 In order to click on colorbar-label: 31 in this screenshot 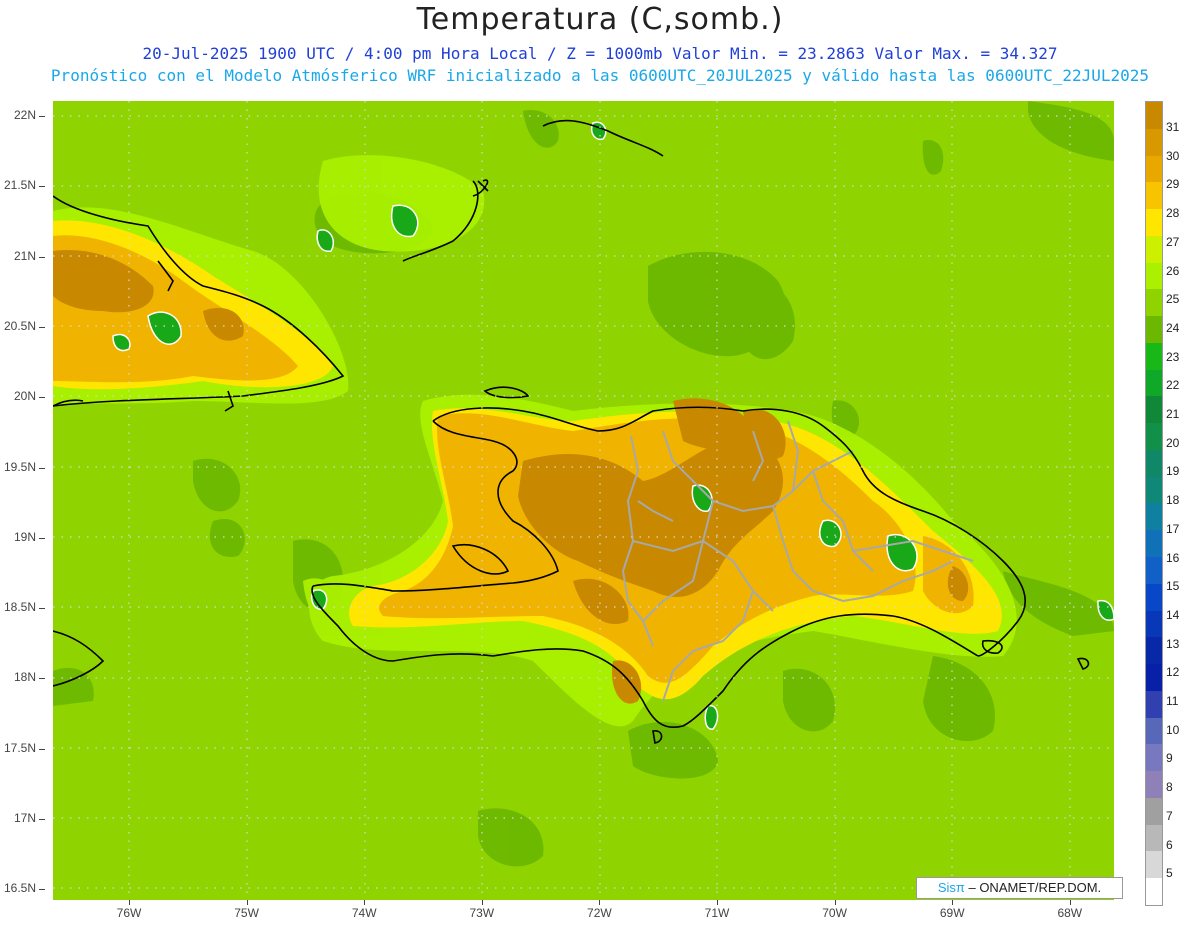, I will do `click(1173, 127)`.